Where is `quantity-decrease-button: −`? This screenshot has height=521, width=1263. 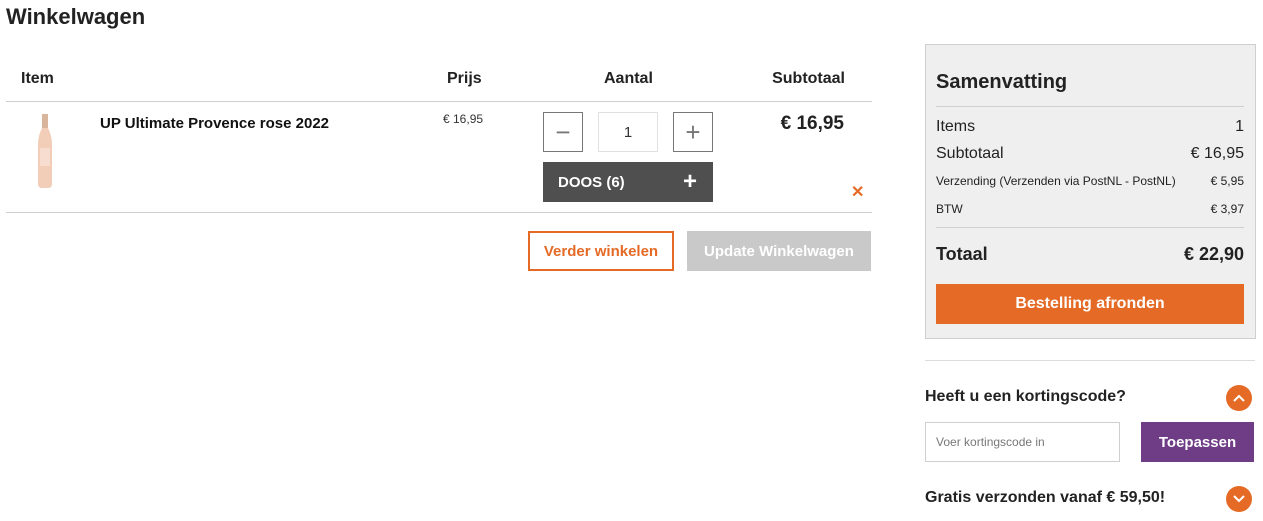 quantity-decrease-button: − is located at coordinates (563, 132).